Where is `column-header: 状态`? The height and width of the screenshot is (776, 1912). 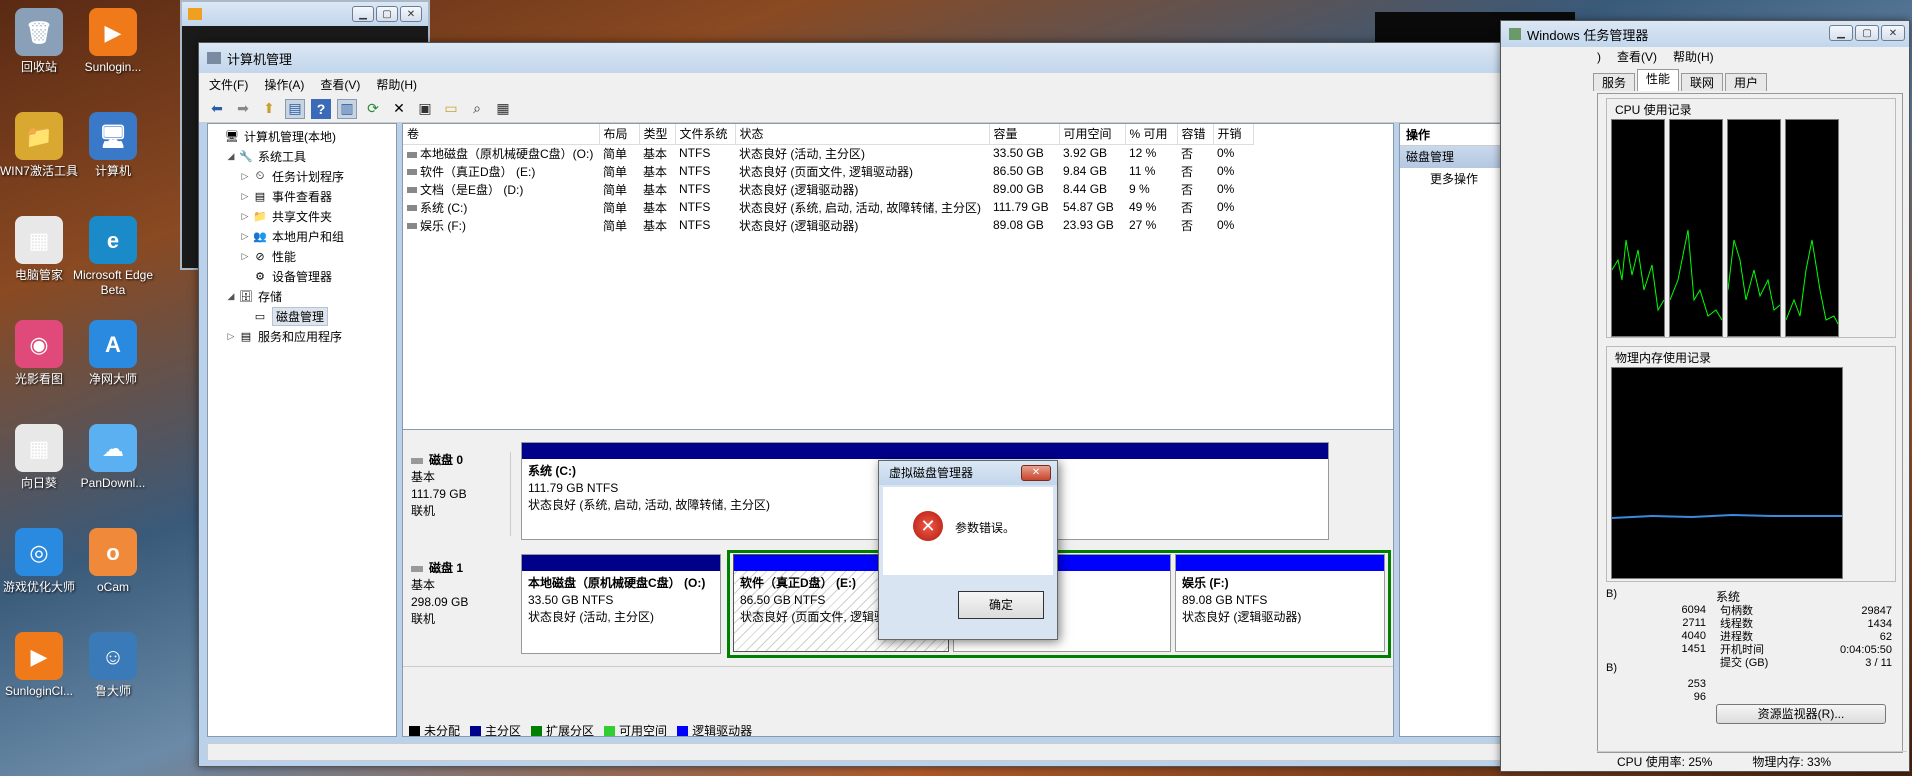
column-header: 状态 is located at coordinates (862, 134).